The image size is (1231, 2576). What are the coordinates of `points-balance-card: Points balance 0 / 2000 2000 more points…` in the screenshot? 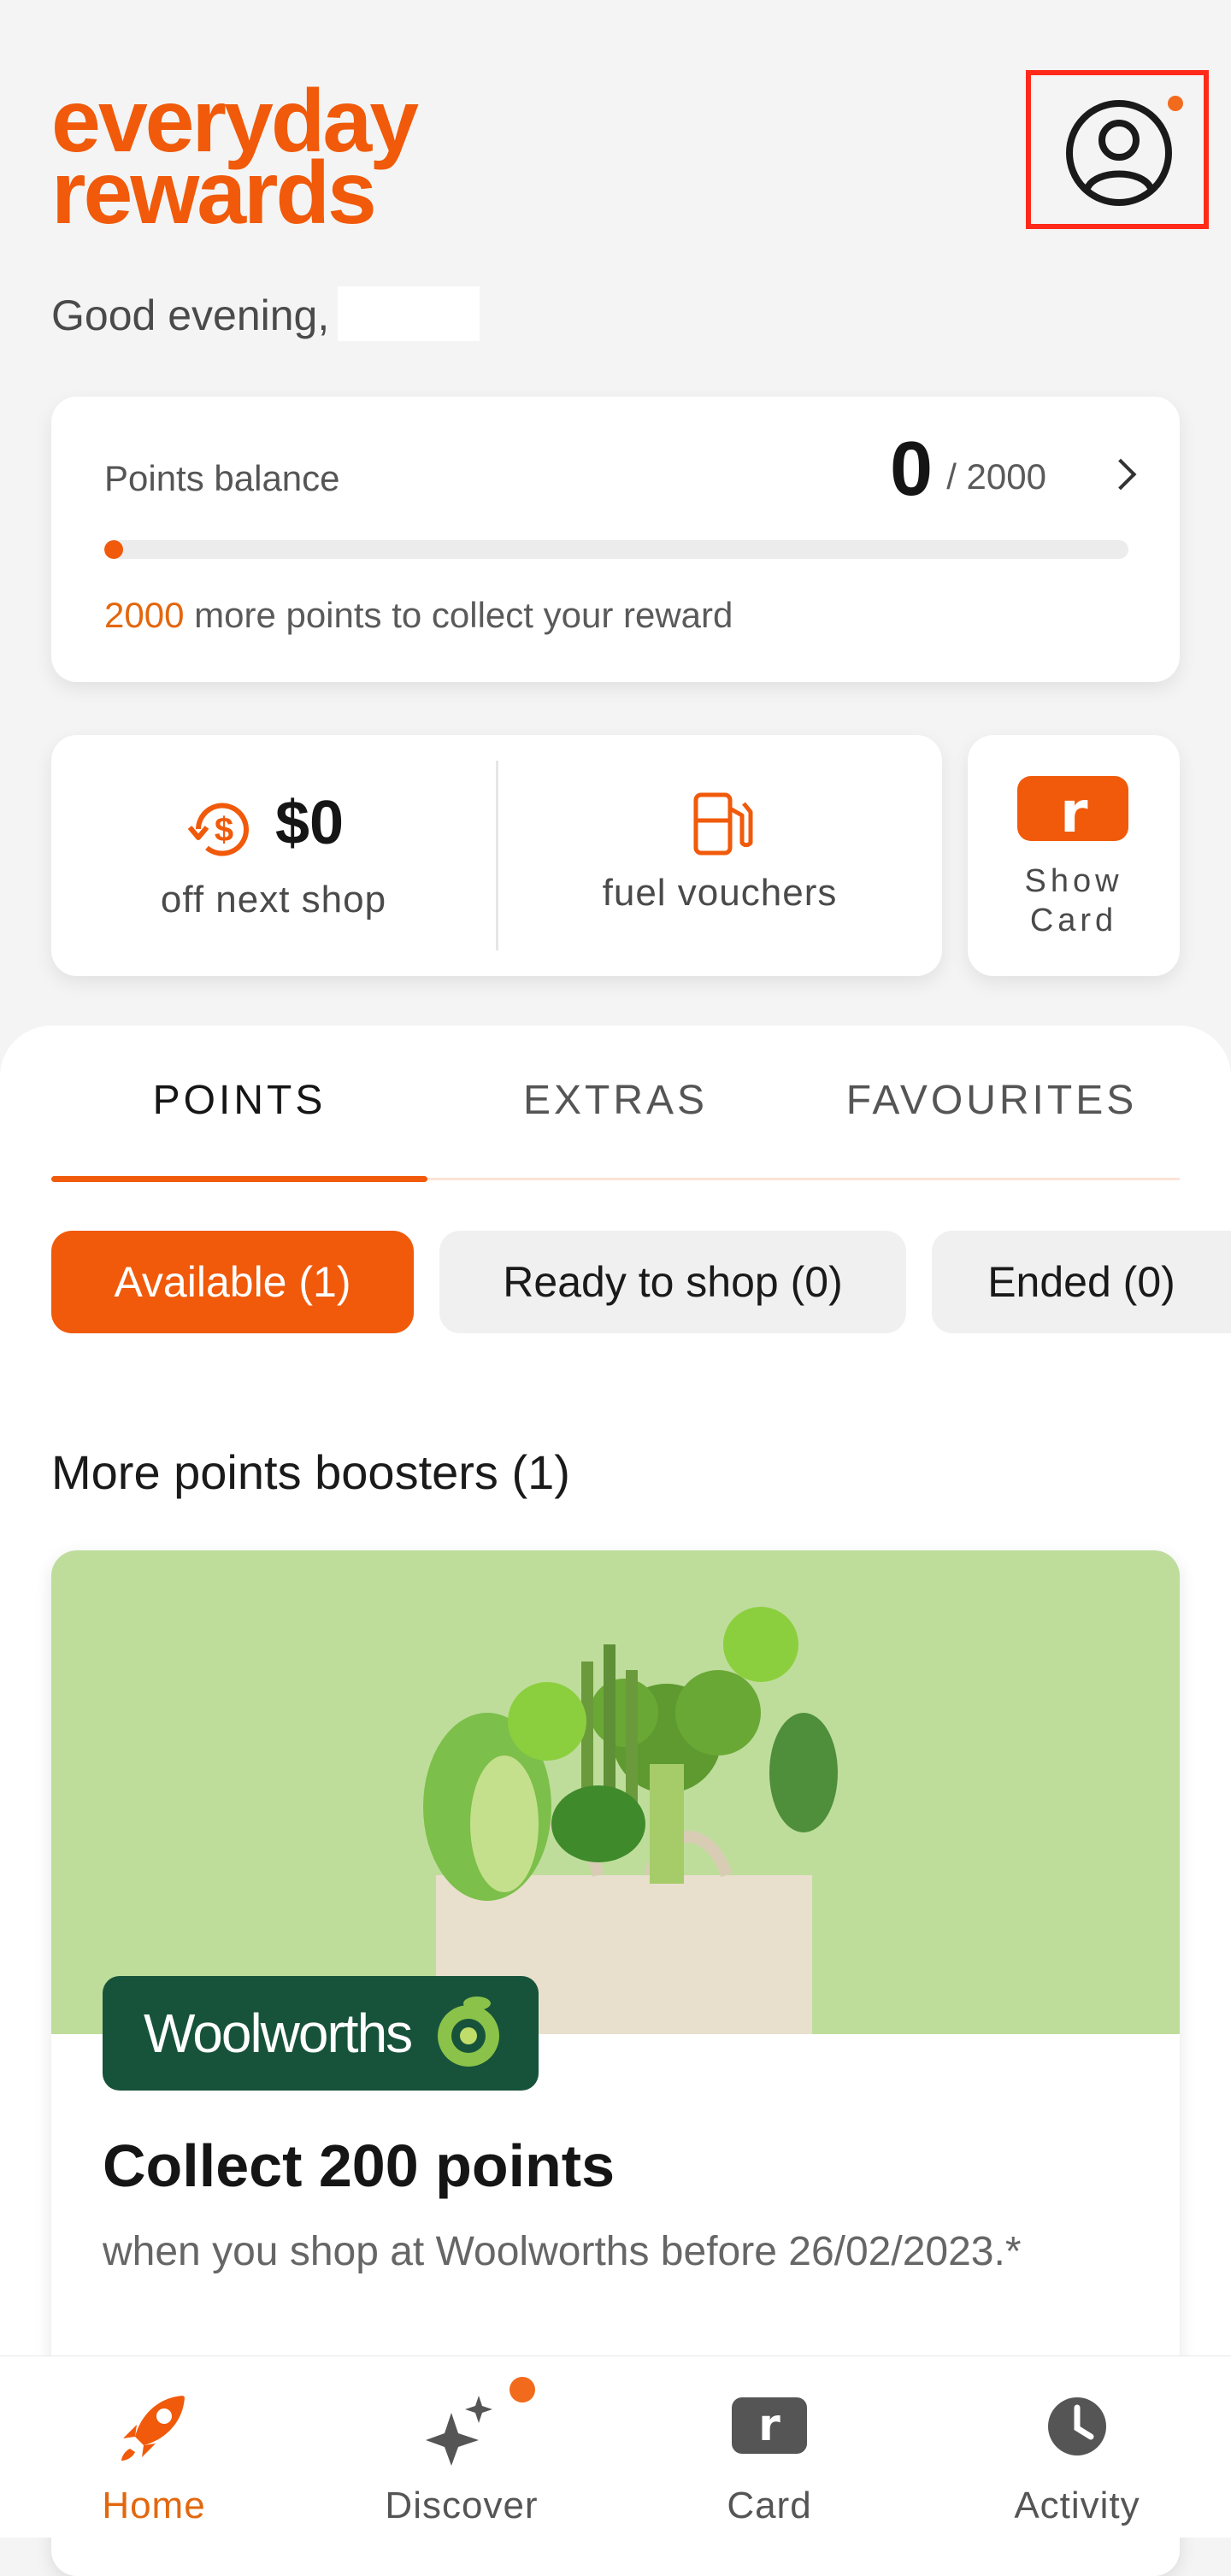 It's located at (615, 539).